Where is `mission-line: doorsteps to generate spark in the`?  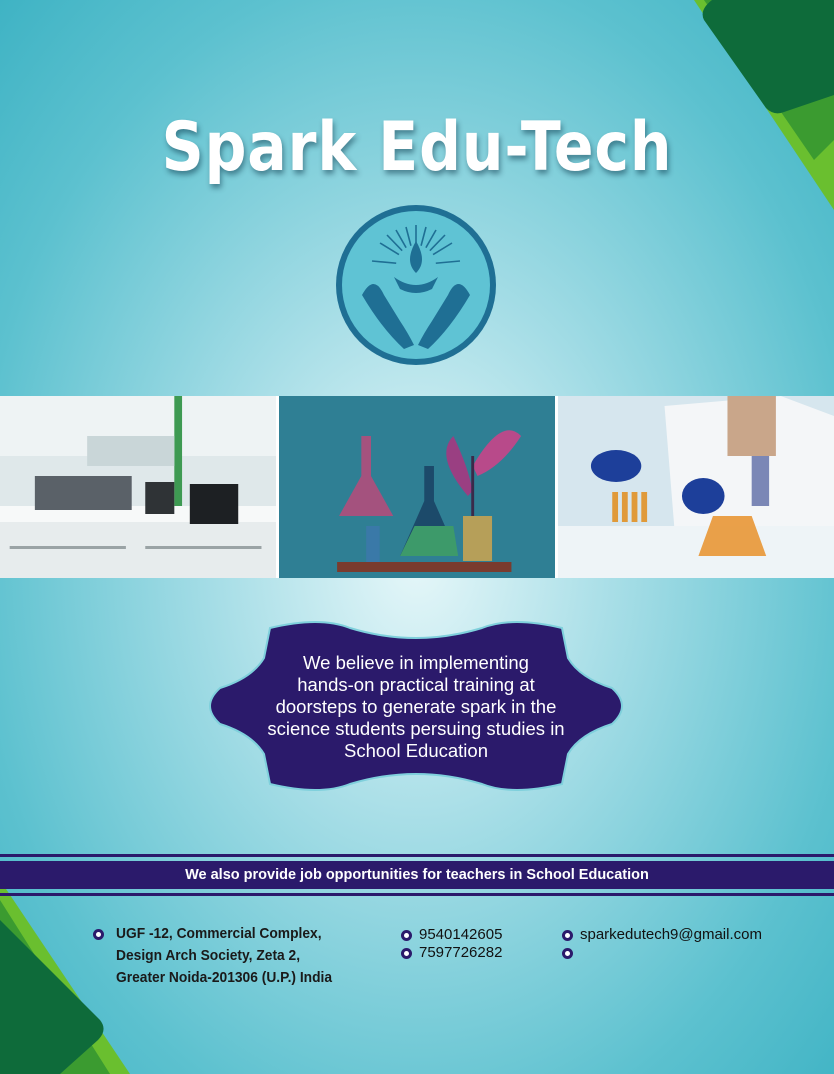 mission-line: doorsteps to generate spark in the is located at coordinates (416, 706).